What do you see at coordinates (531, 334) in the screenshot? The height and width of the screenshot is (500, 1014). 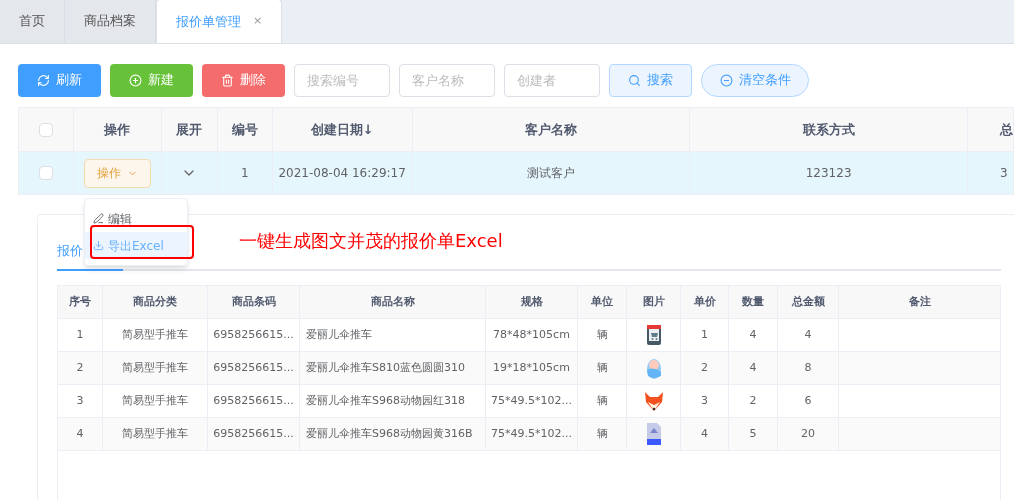 I see `table-cell-text: 78*48*105cm` at bounding box center [531, 334].